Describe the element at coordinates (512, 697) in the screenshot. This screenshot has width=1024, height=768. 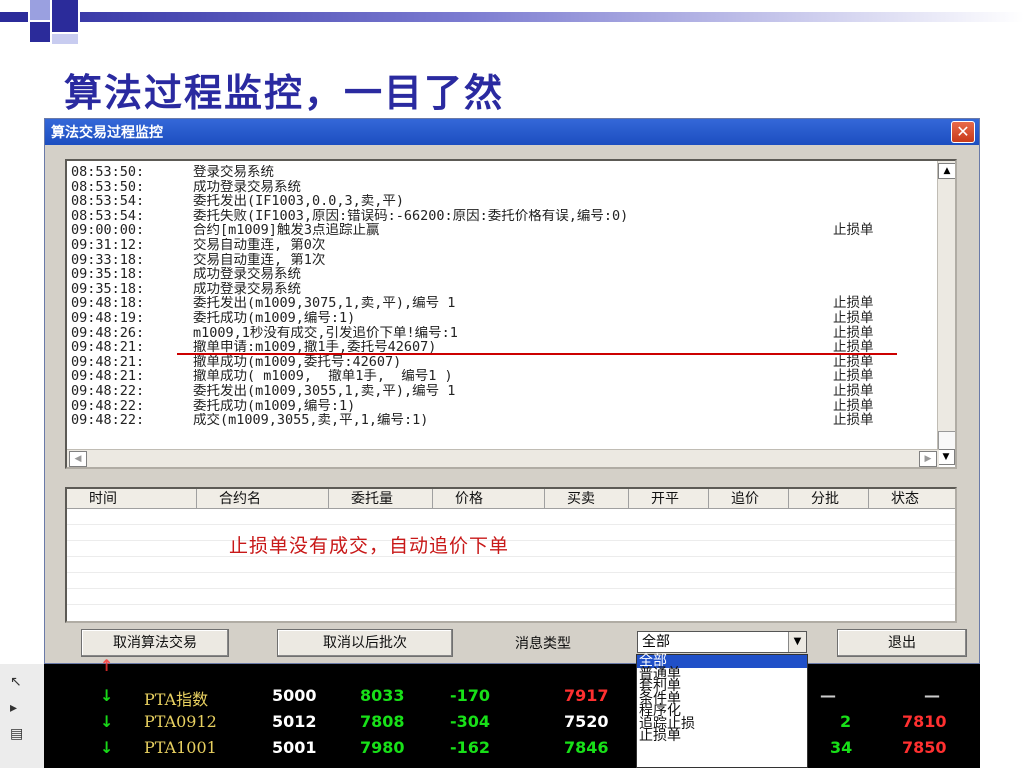
I see `market-row: ↓ PTA指数 5000 8033 -170 7917 — —` at that location.